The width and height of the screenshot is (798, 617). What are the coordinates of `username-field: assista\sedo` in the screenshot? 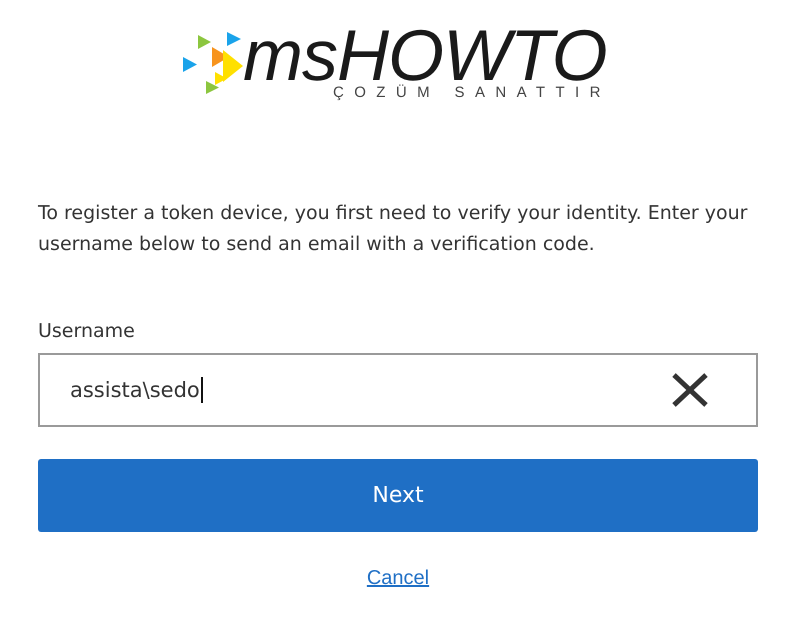 It's located at (398, 390).